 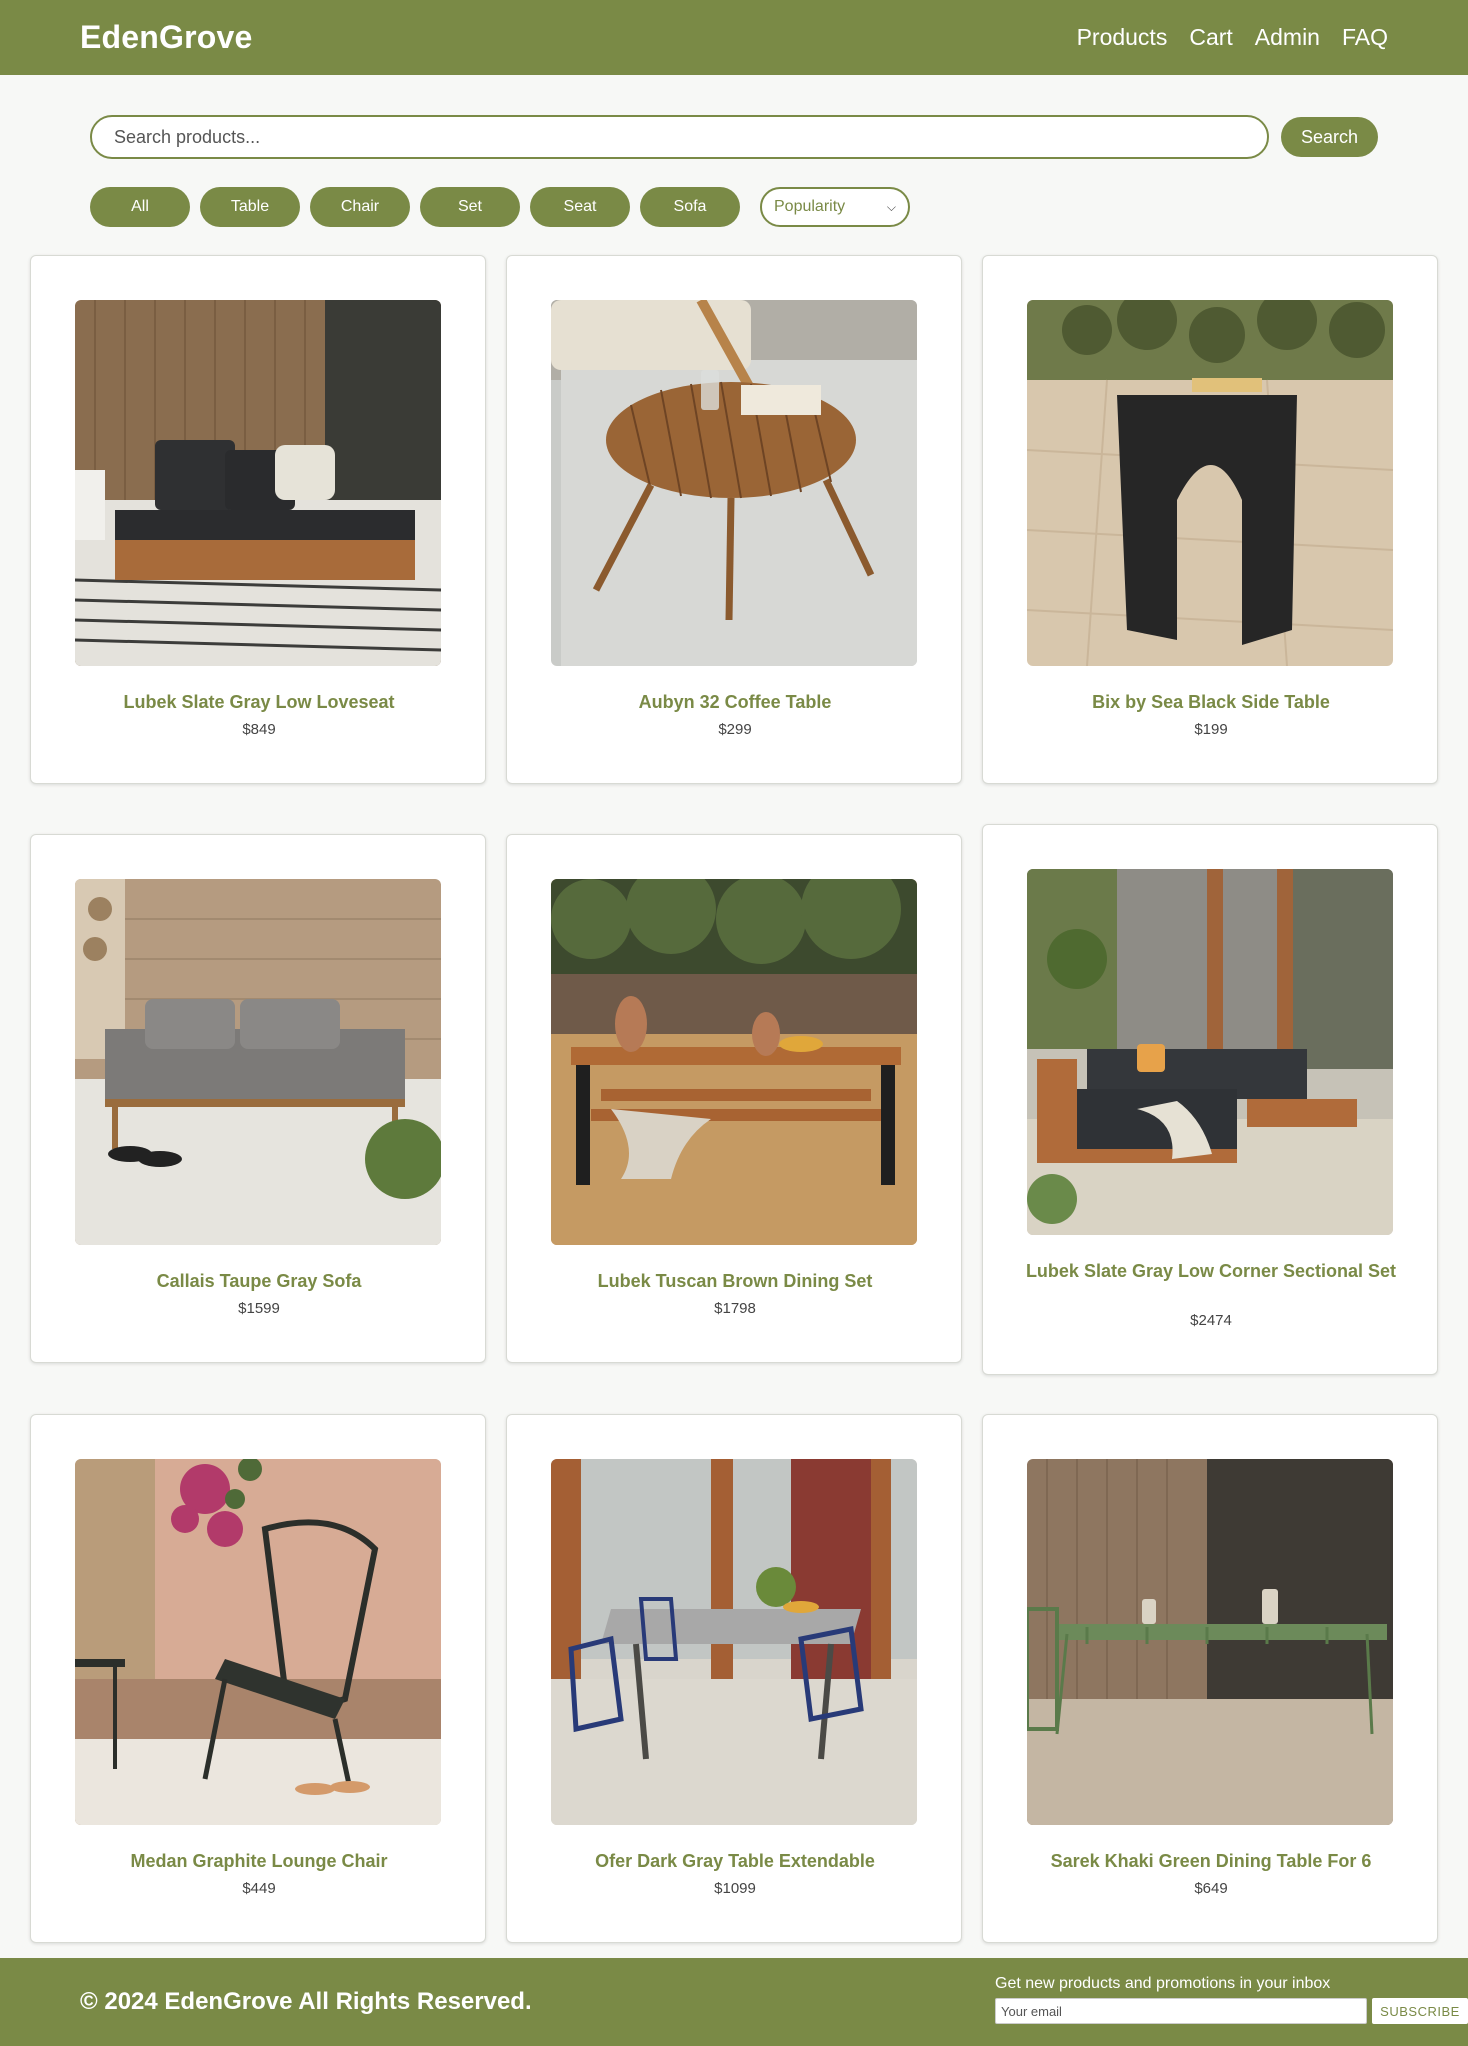 What do you see at coordinates (1211, 1861) in the screenshot?
I see `product-name: Sarek Khaki Green Dining Table For 6` at bounding box center [1211, 1861].